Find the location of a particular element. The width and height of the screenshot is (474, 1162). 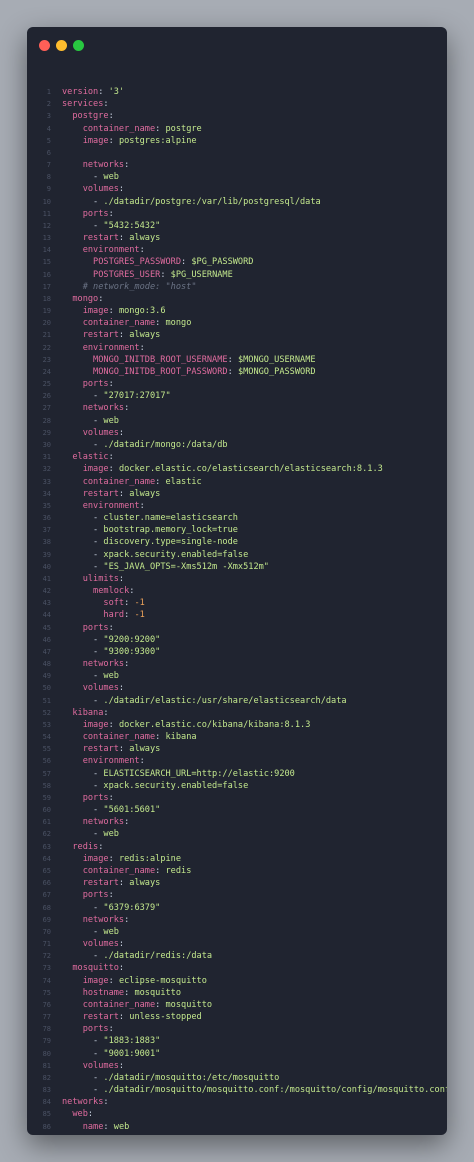

code-token: docker.elastic.co/kibana/kibana:8.1.3 is located at coordinates (214, 724).